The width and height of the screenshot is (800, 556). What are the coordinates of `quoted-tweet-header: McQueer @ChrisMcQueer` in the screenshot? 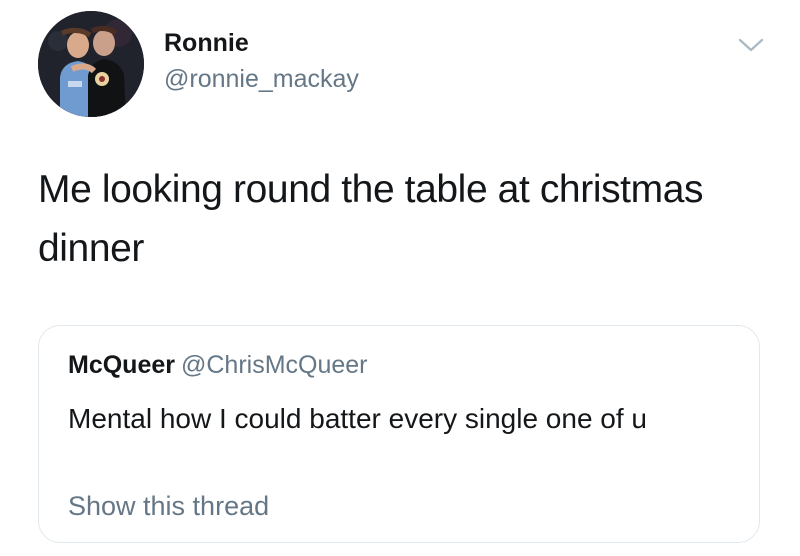 It's located at (218, 365).